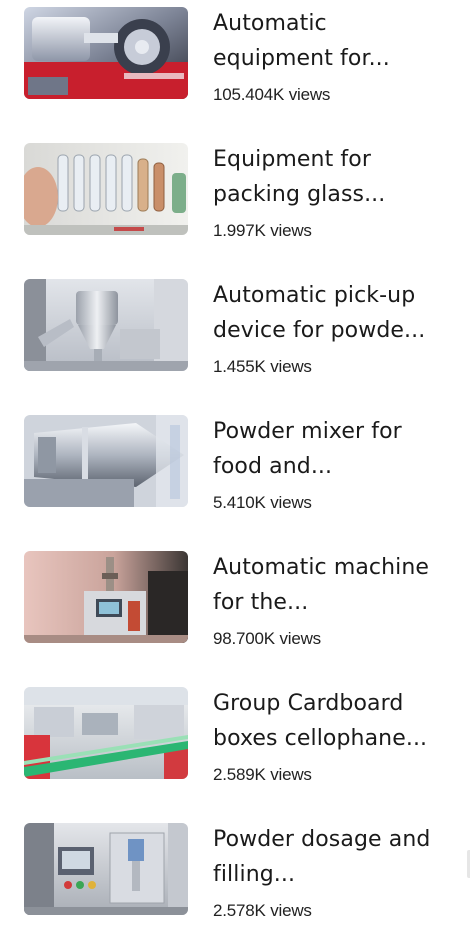 The width and height of the screenshot is (470, 928). I want to click on view-count: 2.589K views, so click(262, 774).